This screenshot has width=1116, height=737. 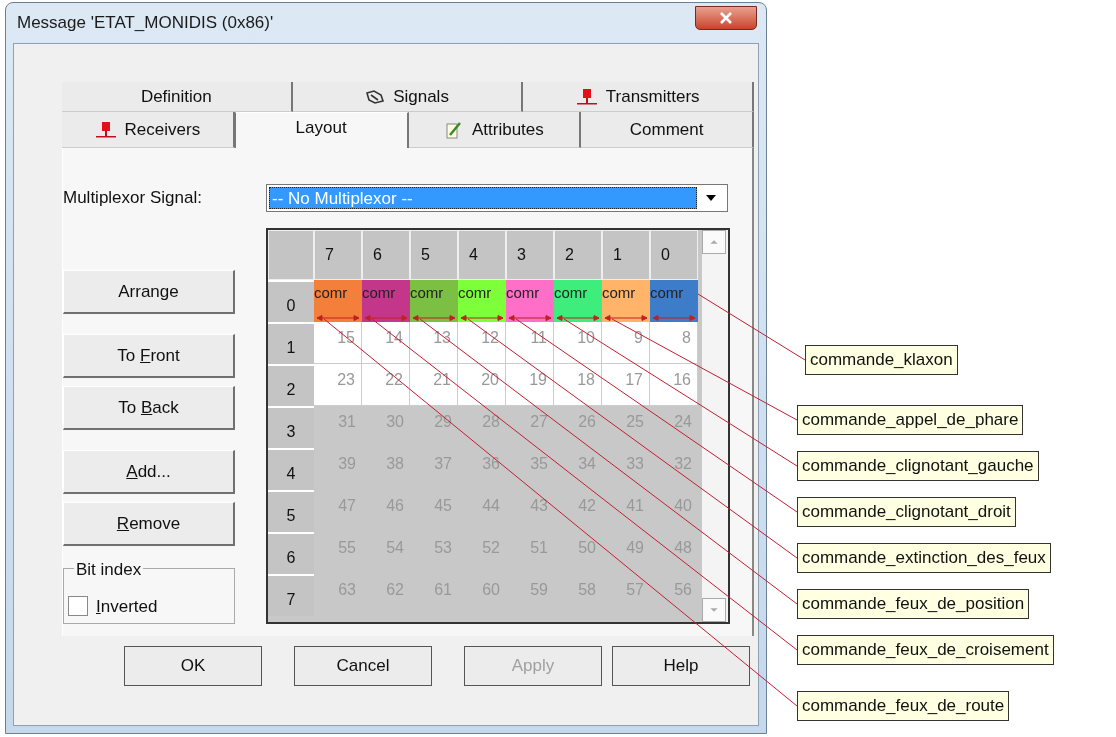 I want to click on column-header: 1, so click(x=626, y=255).